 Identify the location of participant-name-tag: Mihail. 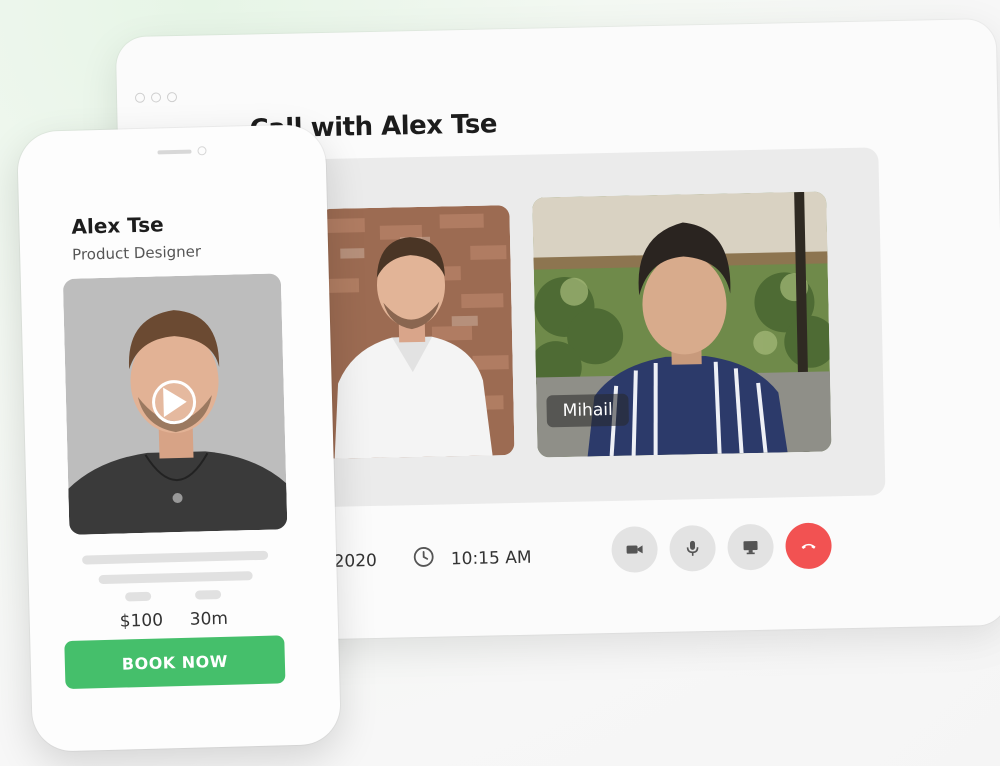
(588, 410).